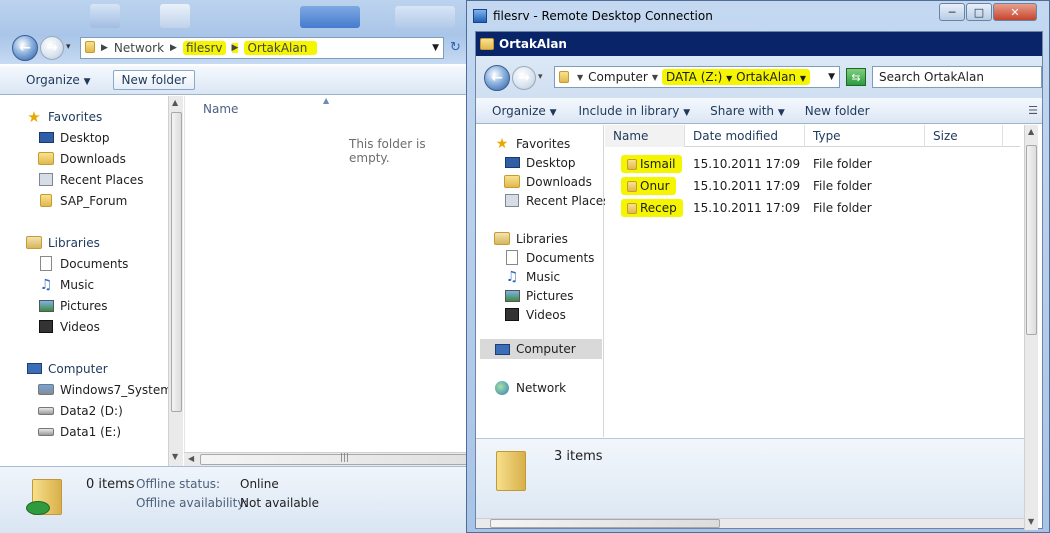 This screenshot has height=533, width=1050. What do you see at coordinates (83, 263) in the screenshot?
I see `nav-documents: Documents` at bounding box center [83, 263].